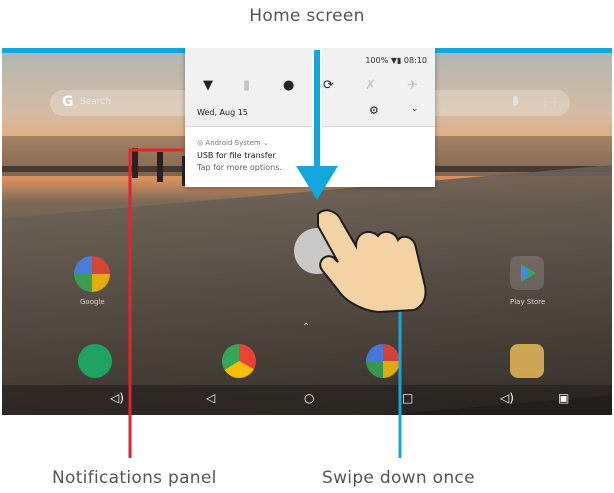  Describe the element at coordinates (372, 261) in the screenshot. I see `hand-icon` at that location.